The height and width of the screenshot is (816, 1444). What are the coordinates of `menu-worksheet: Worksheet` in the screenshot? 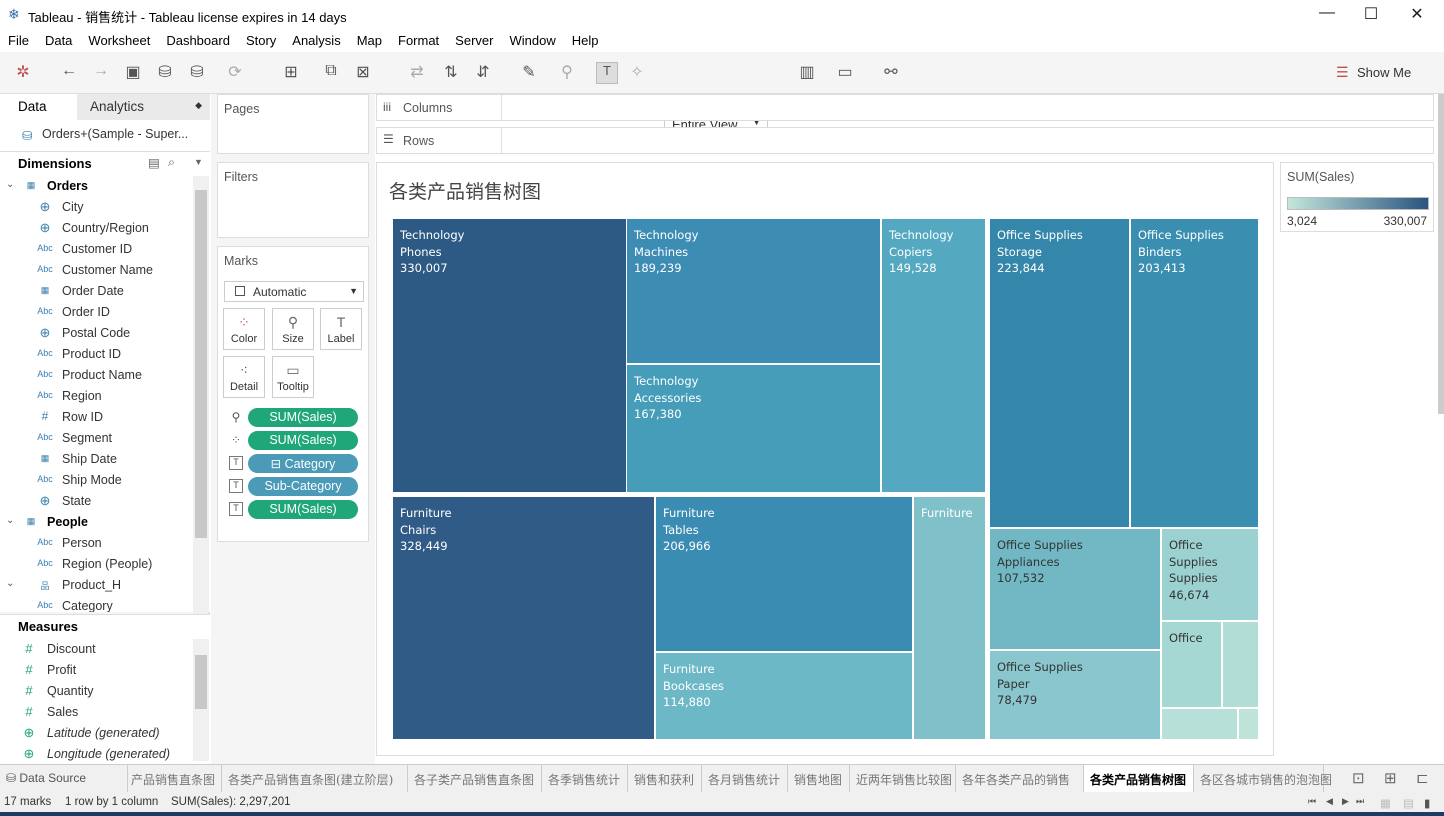 It's located at (119, 39).